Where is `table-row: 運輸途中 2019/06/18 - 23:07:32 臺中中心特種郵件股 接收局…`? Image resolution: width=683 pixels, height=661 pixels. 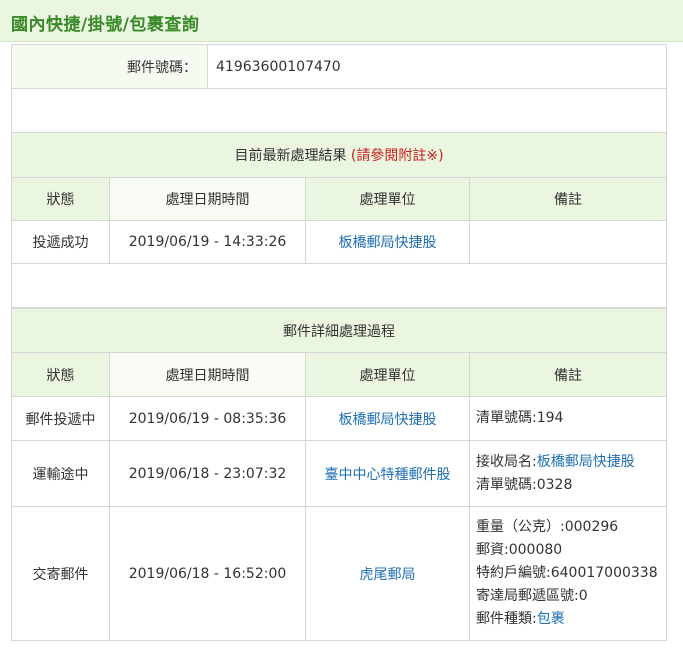
table-row: 運輸途中 2019/06/18 - 23:07:32 臺中中心特種郵件股 接收局… is located at coordinates (339, 473).